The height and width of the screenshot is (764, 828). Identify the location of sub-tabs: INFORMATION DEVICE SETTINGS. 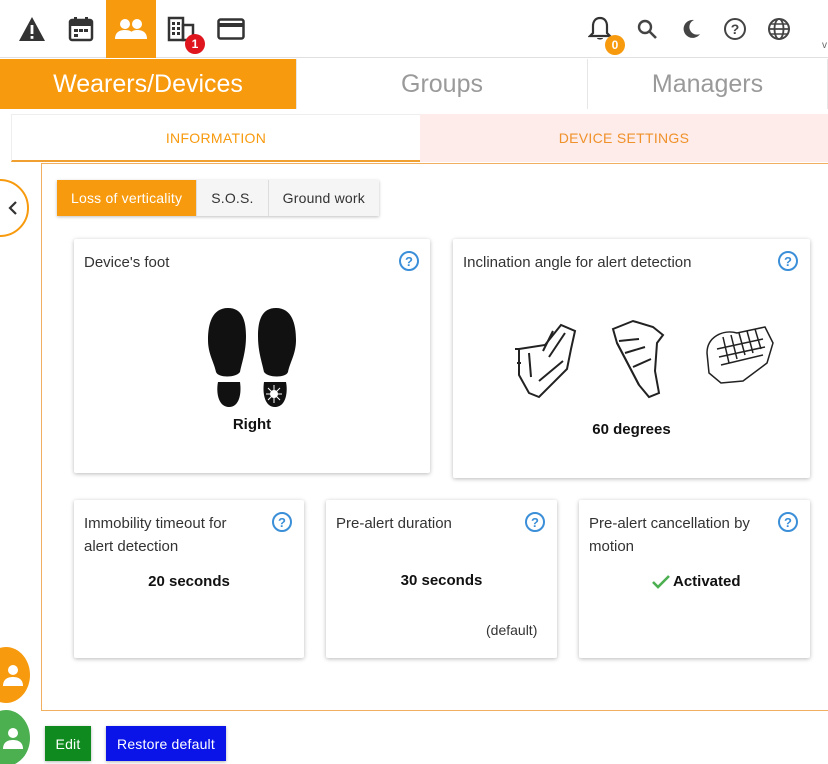
(419, 138).